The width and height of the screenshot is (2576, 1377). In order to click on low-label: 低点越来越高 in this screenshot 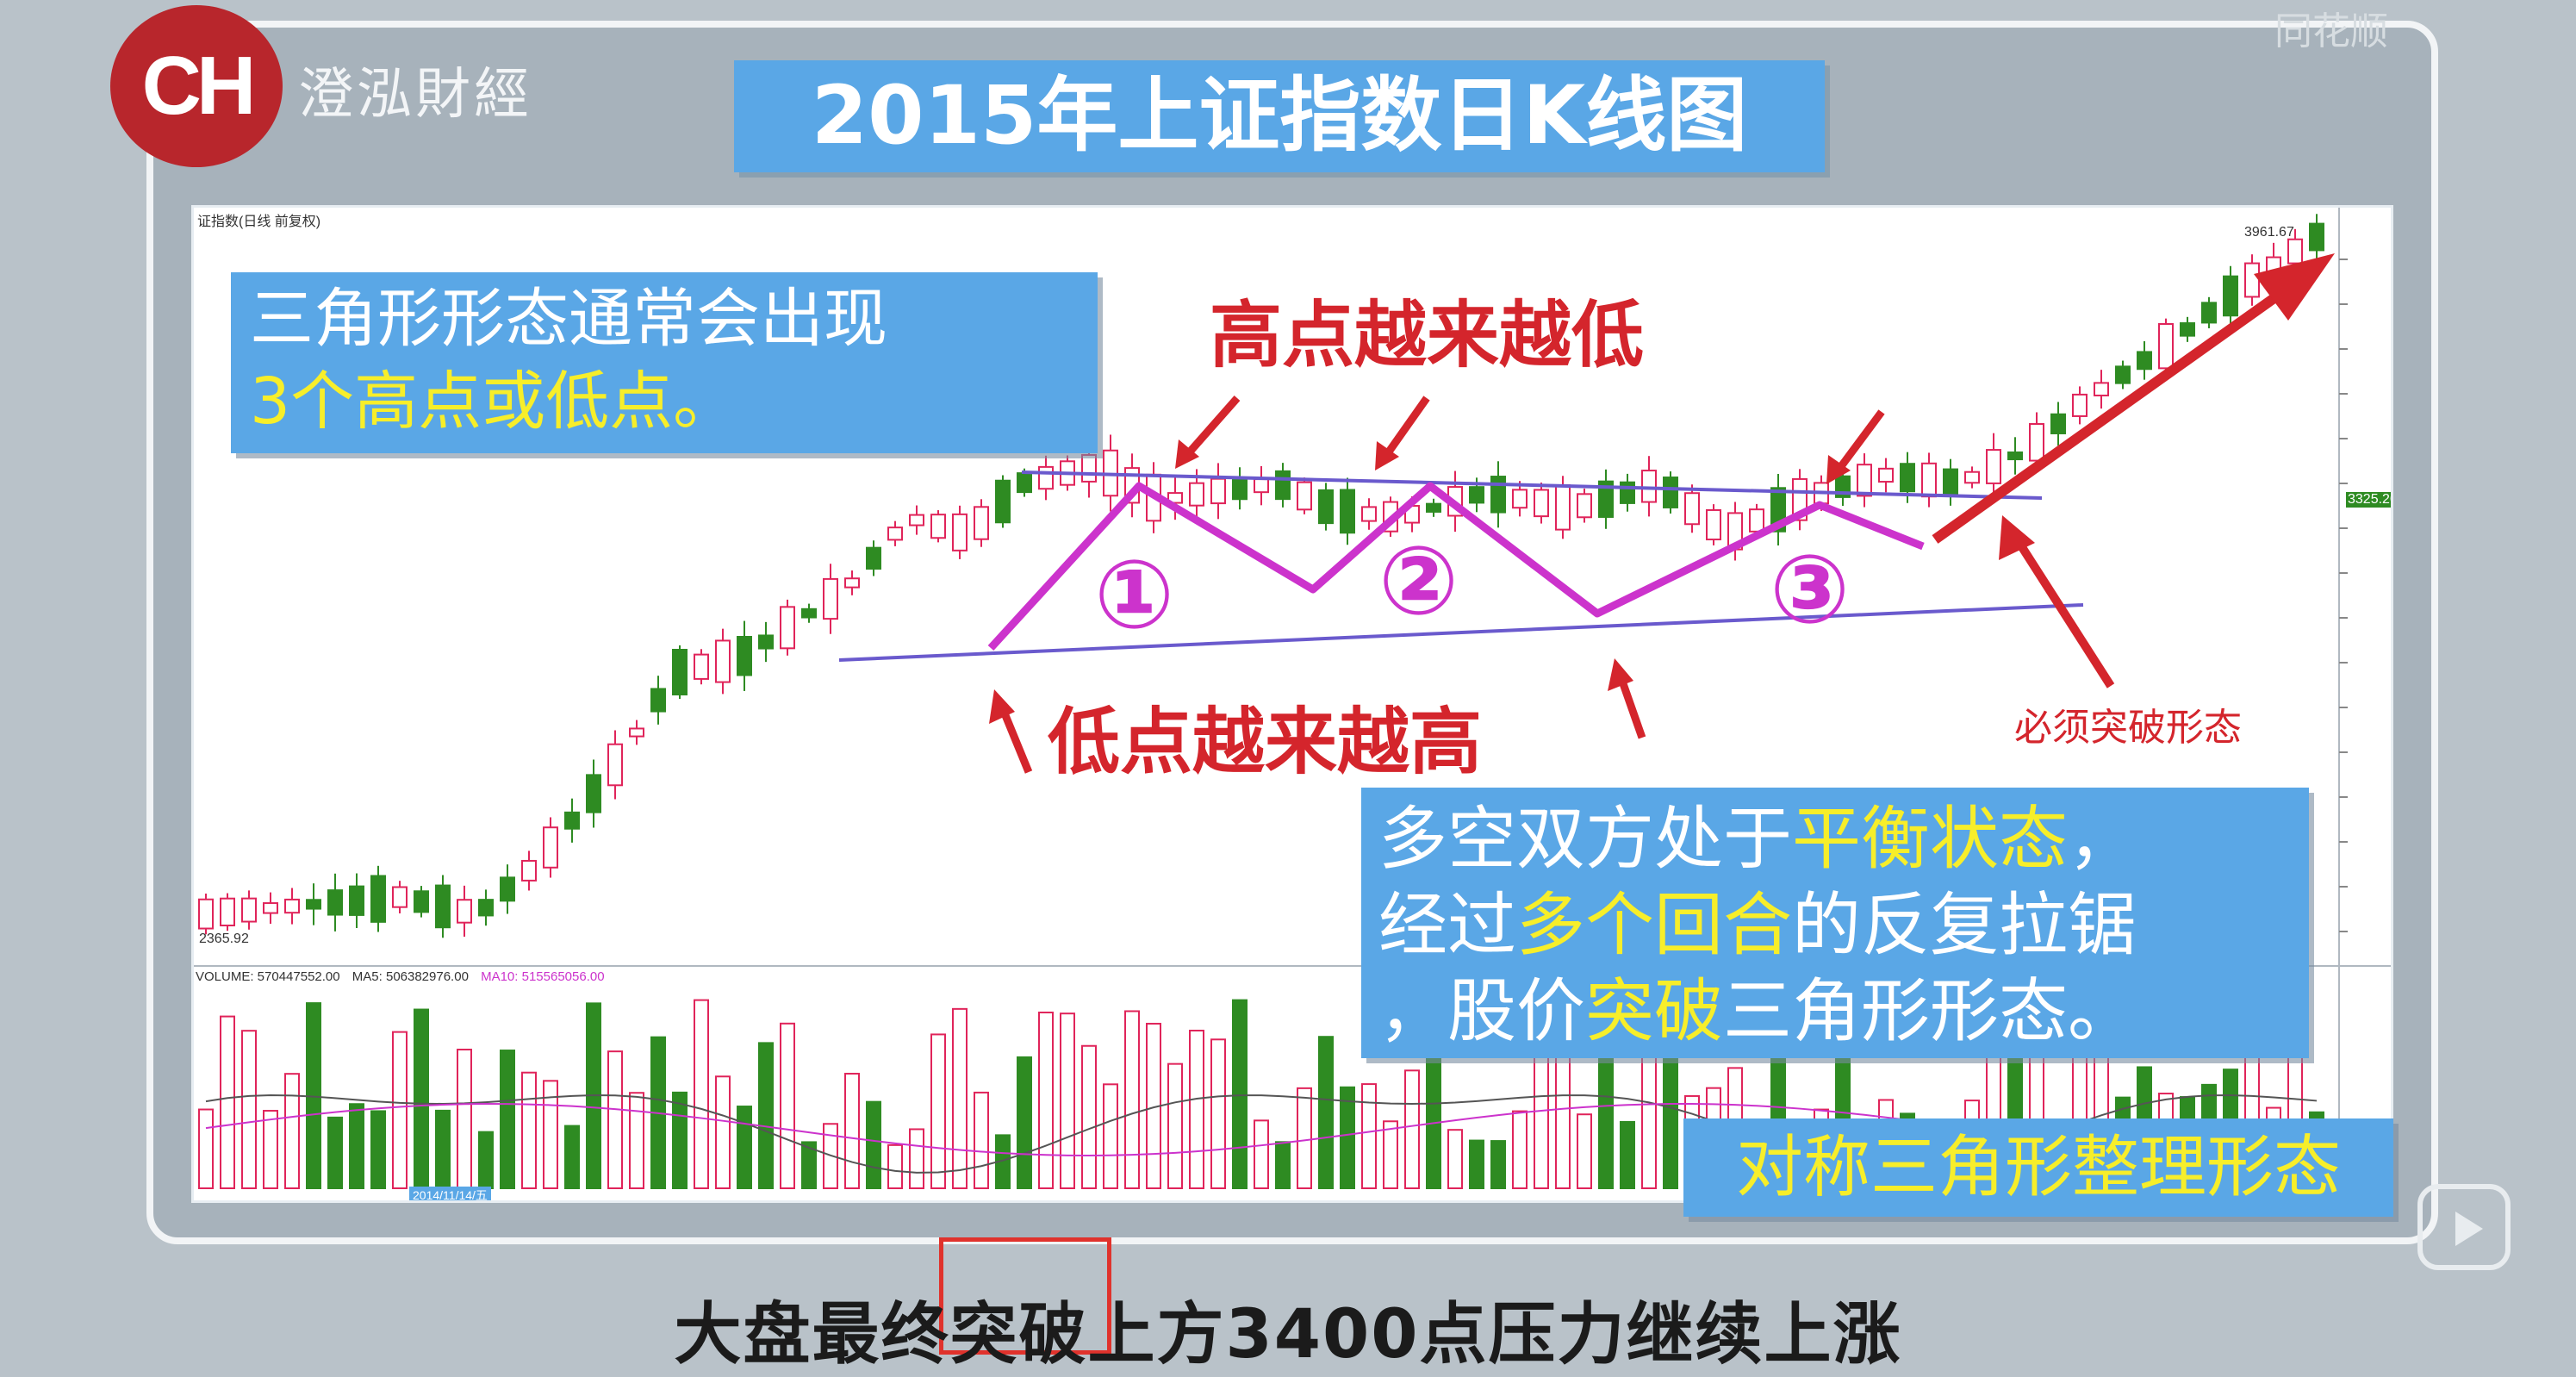, I will do `click(1266, 742)`.